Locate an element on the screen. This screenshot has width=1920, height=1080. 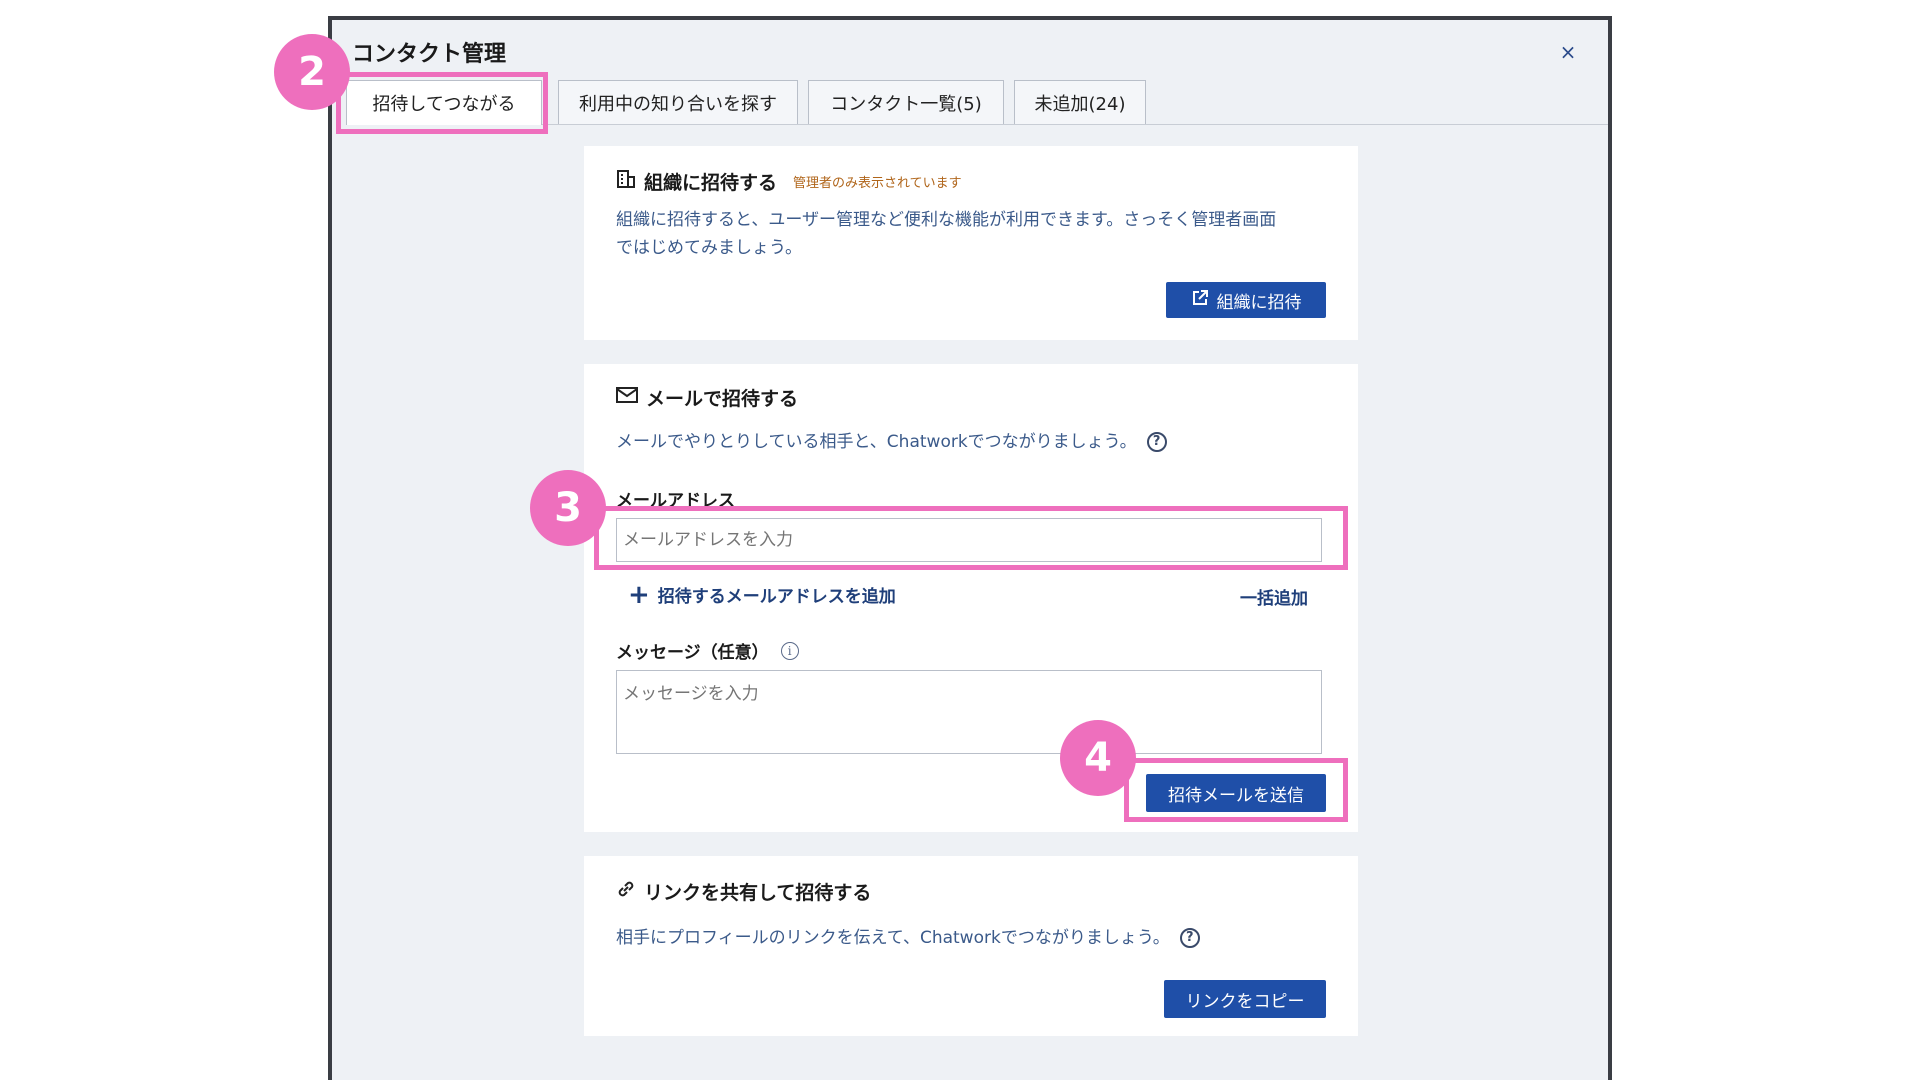
mail-icon is located at coordinates (627, 397).